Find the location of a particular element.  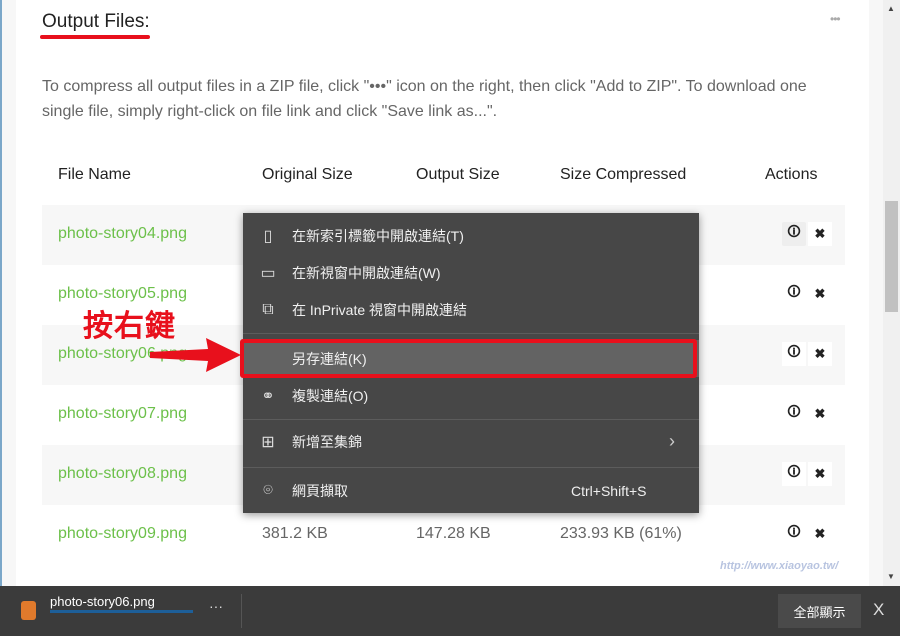

header-size-compressed: Size Compressed is located at coordinates (623, 174).